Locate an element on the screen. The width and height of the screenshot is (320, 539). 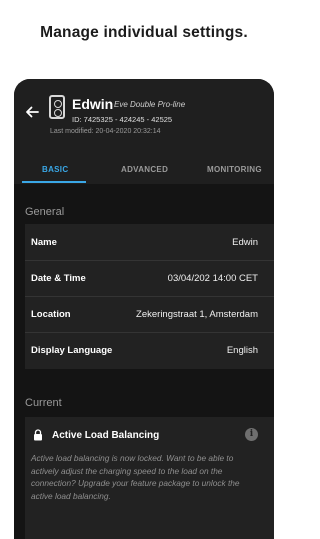
setting-value: 03/04/202 14:00 CET is located at coordinates (212, 278).